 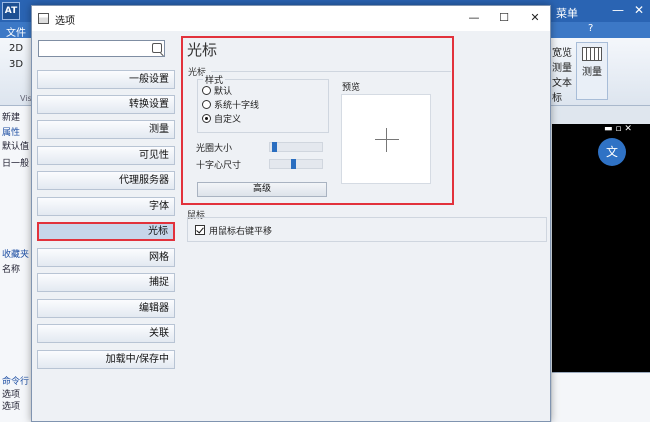 I want to click on nav-item-association: 关联, so click(x=106, y=333).